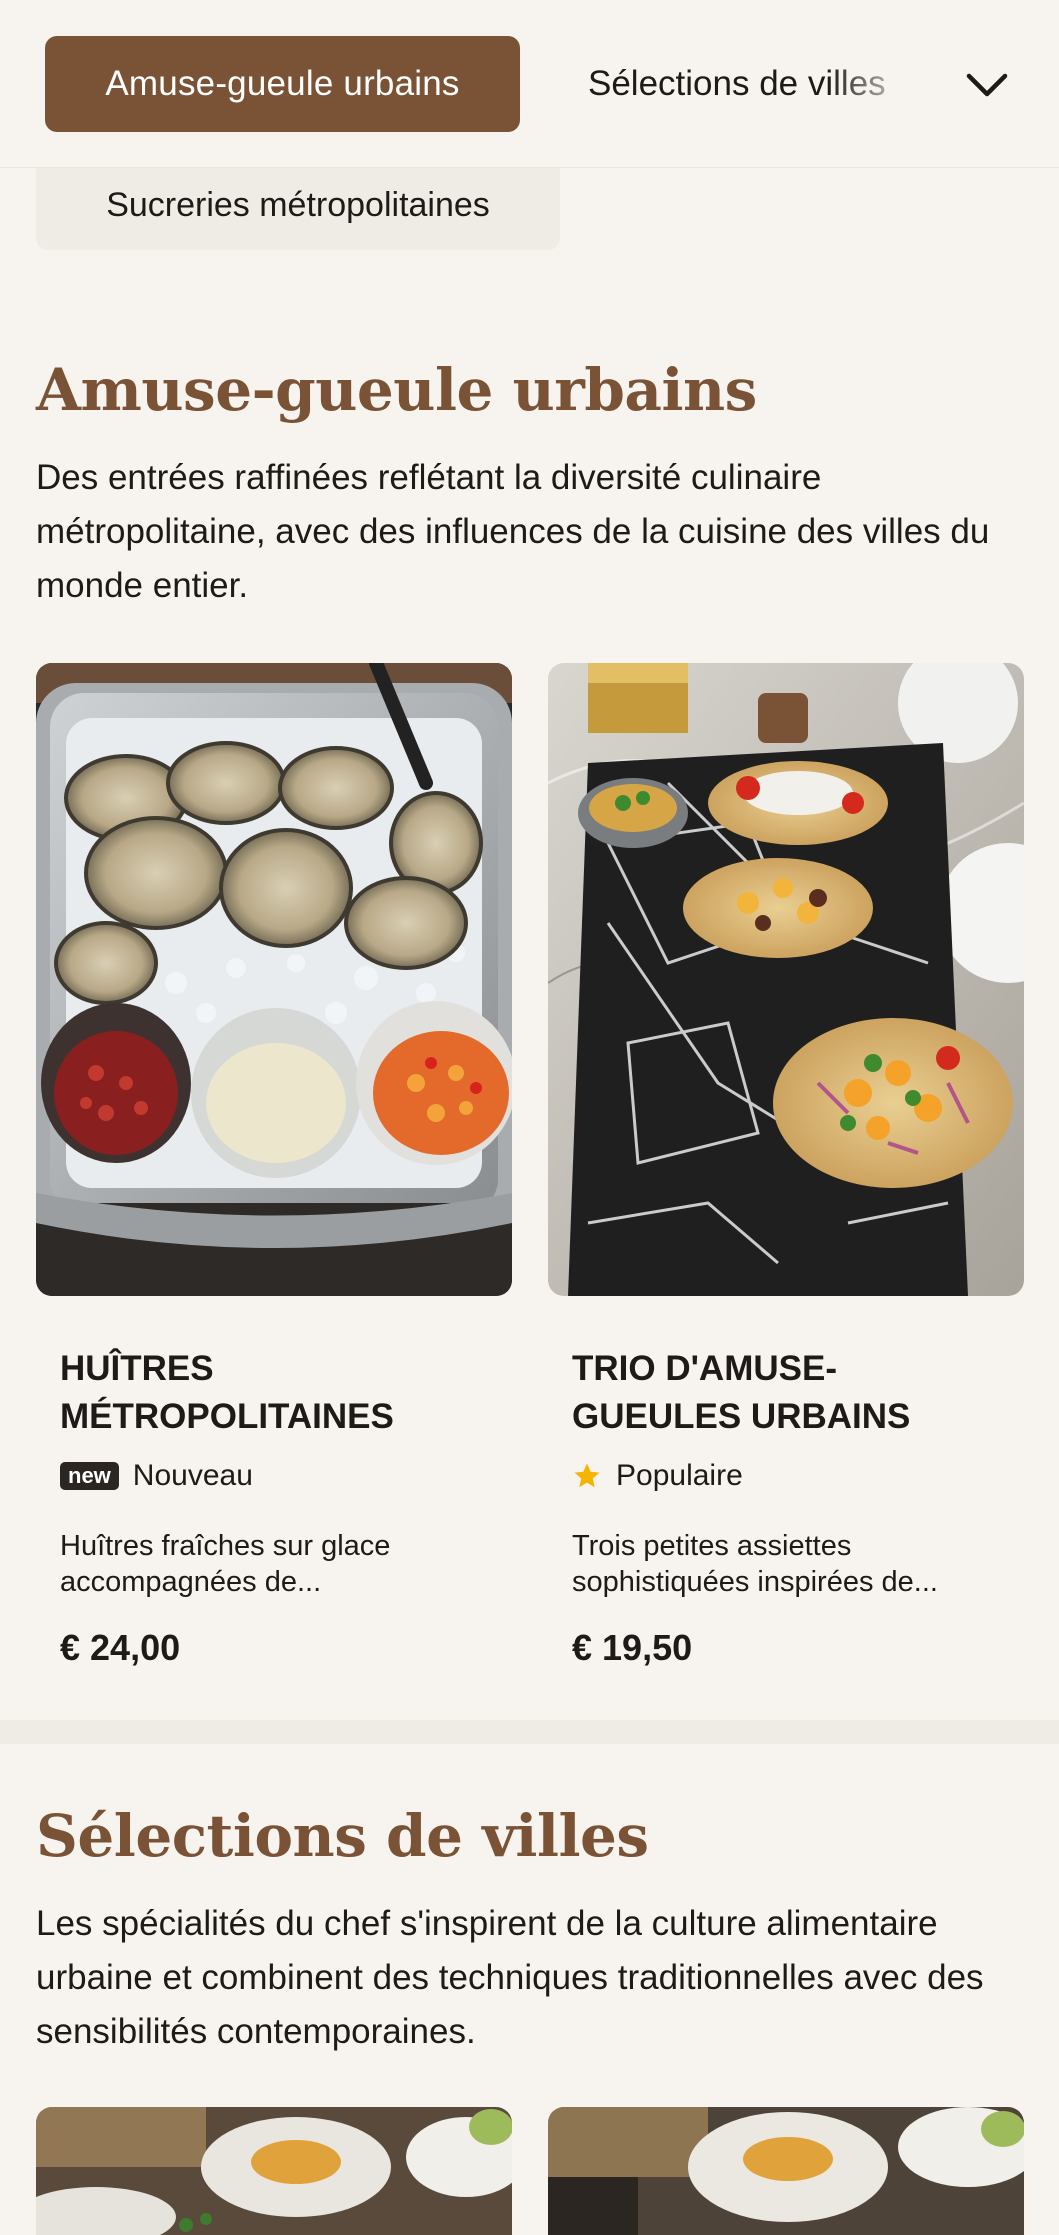 The width and height of the screenshot is (1059, 2235). What do you see at coordinates (529, 1732) in the screenshot?
I see `section-divider` at bounding box center [529, 1732].